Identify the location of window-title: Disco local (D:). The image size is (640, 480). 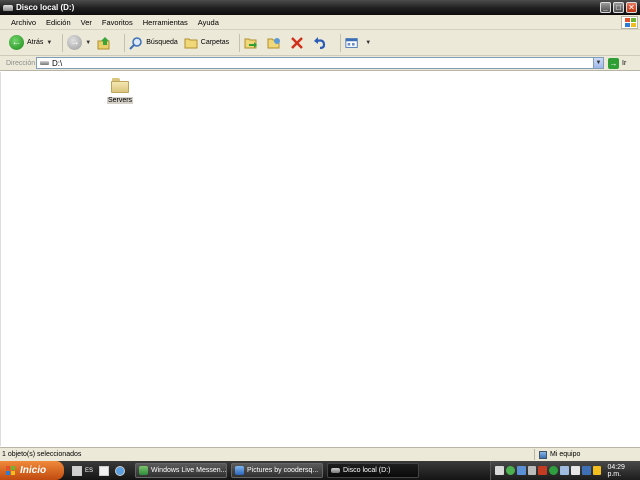
(45, 7).